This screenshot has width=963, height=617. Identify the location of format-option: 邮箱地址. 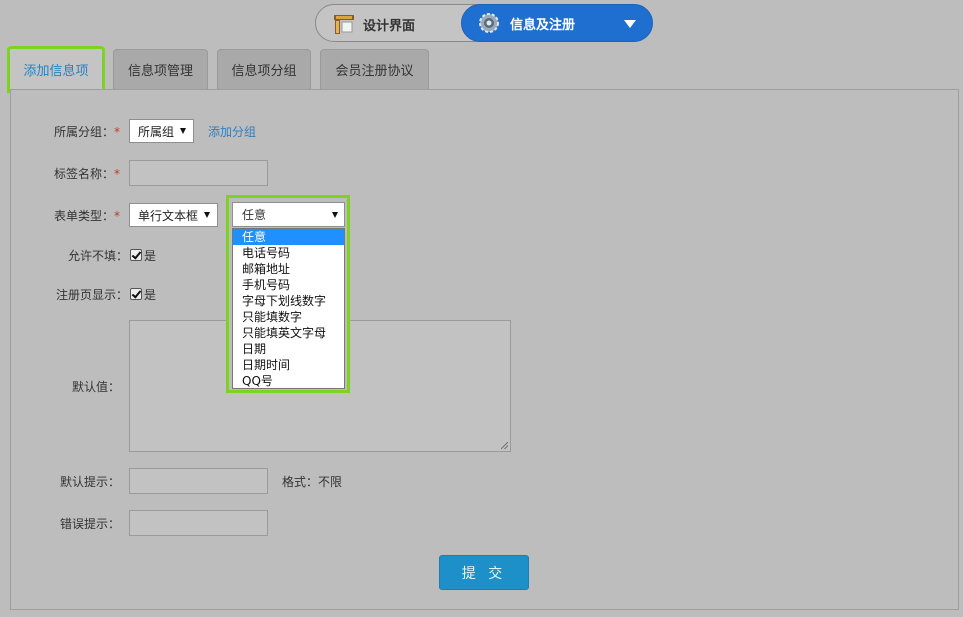
(288, 269).